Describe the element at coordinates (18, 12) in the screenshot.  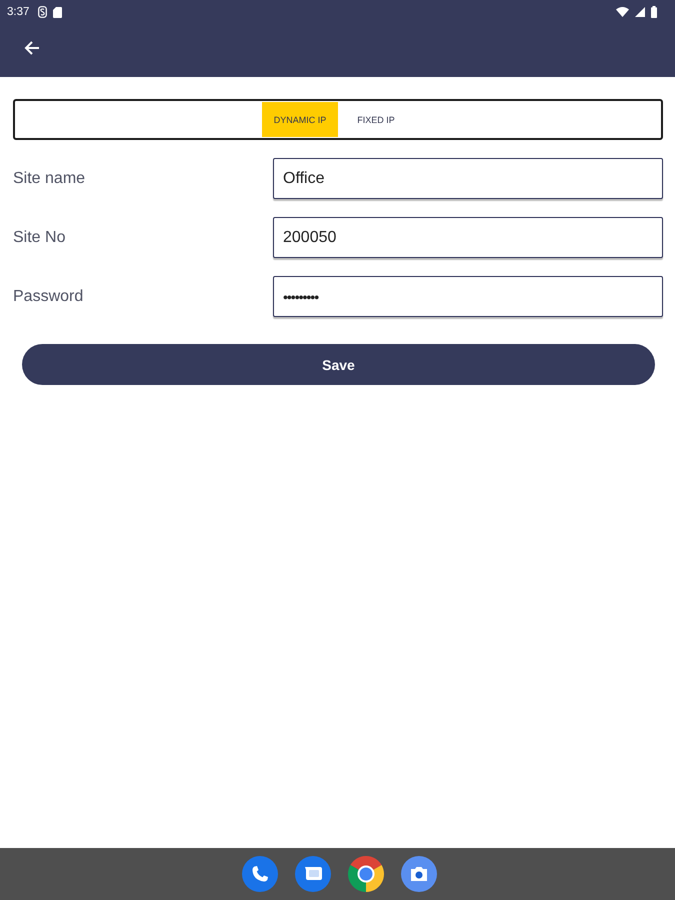
I see `status-time: 3:37` at that location.